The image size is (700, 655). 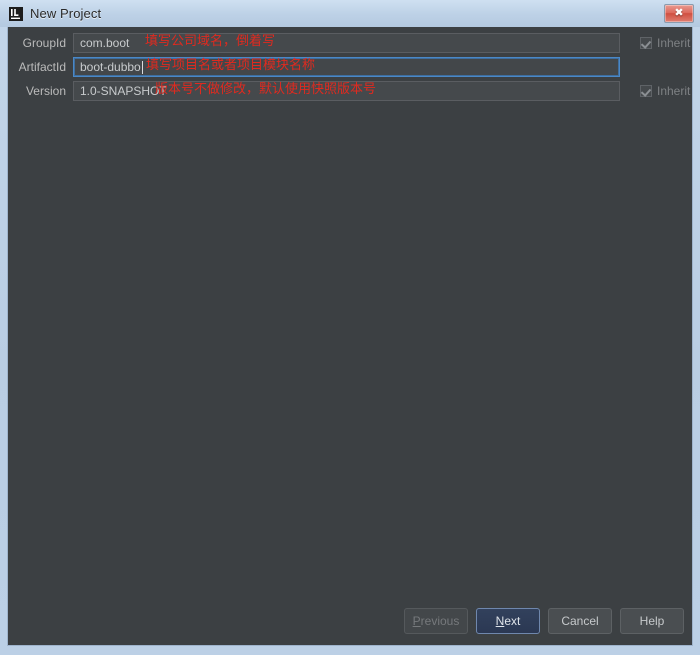 I want to click on intellij-idea-icon, so click(x=16, y=14).